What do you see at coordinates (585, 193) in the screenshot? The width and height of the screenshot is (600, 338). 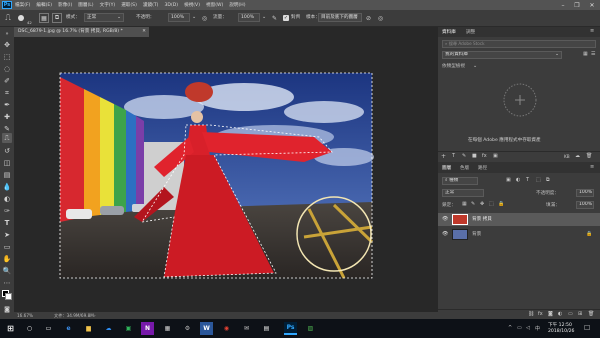 I see `layer-opacity-field: 100%` at bounding box center [585, 193].